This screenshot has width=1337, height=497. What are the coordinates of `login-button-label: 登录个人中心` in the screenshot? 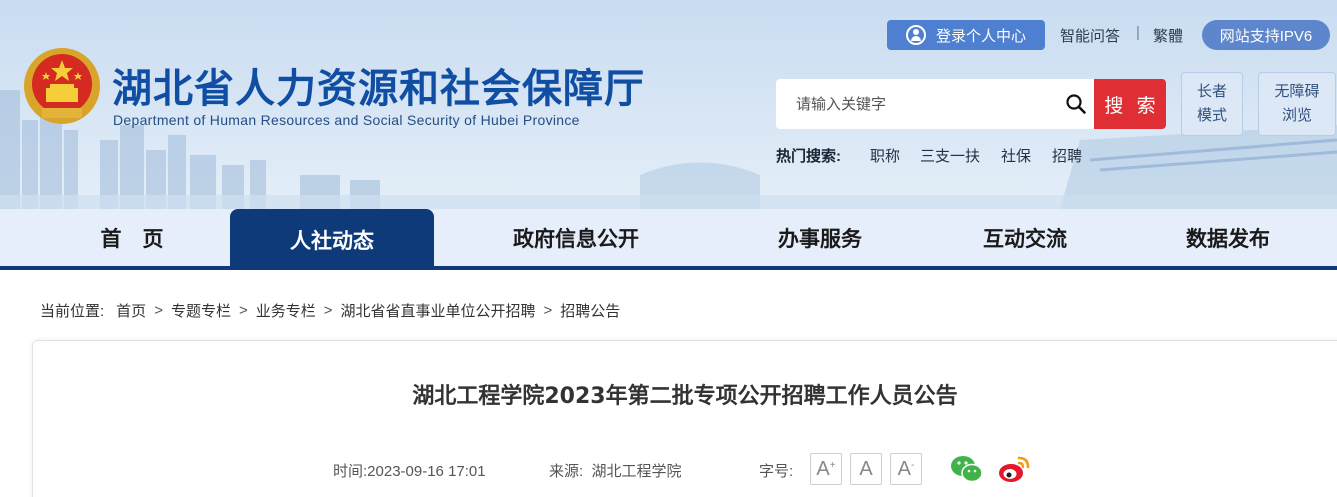 It's located at (980, 36).